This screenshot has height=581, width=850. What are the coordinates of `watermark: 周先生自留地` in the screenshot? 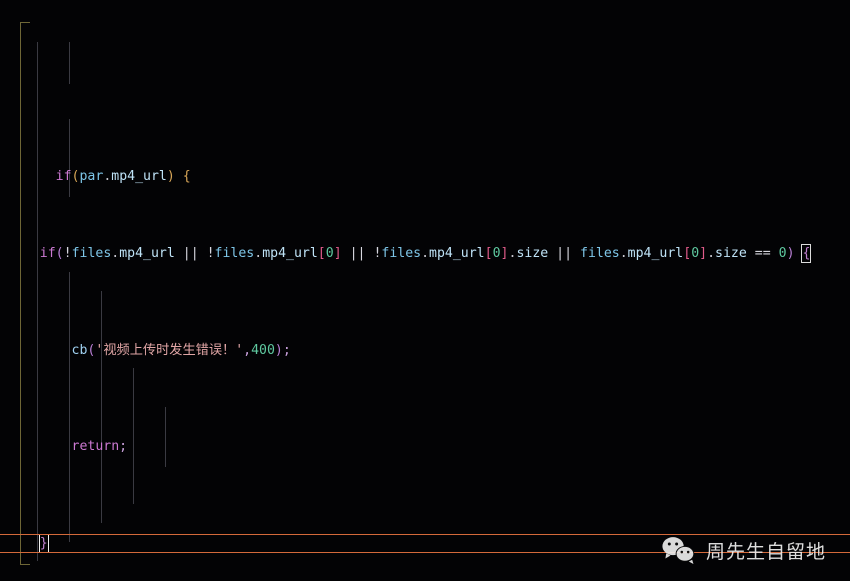 It's located at (744, 550).